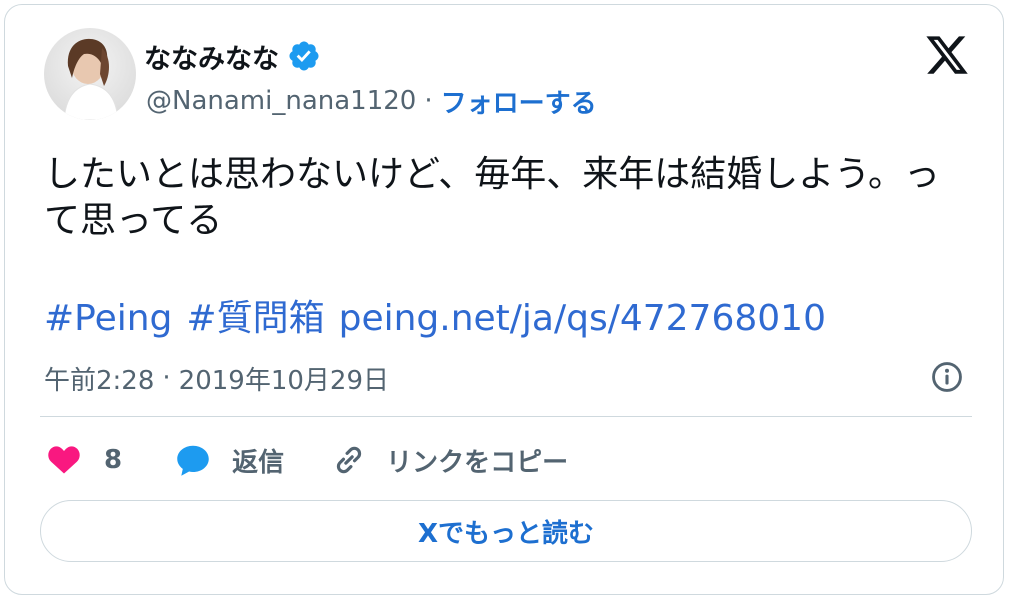 This screenshot has width=1014, height=609. I want to click on info-icon, so click(947, 377).